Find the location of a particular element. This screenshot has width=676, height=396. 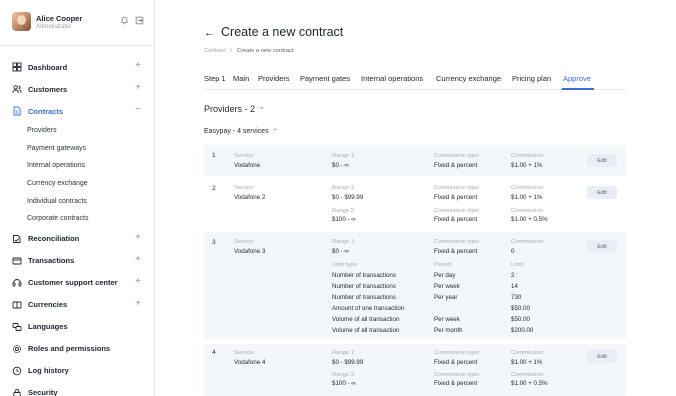

service-key: Service: is located at coordinates (244, 242).